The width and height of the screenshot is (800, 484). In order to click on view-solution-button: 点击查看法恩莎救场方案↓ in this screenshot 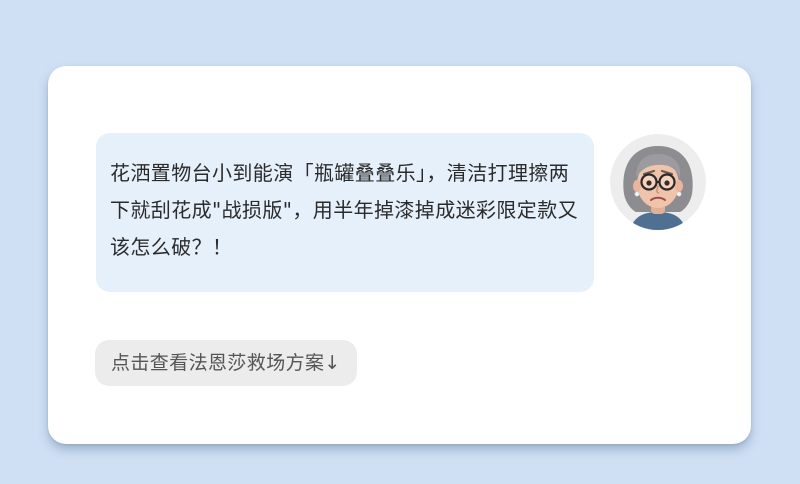, I will do `click(226, 363)`.